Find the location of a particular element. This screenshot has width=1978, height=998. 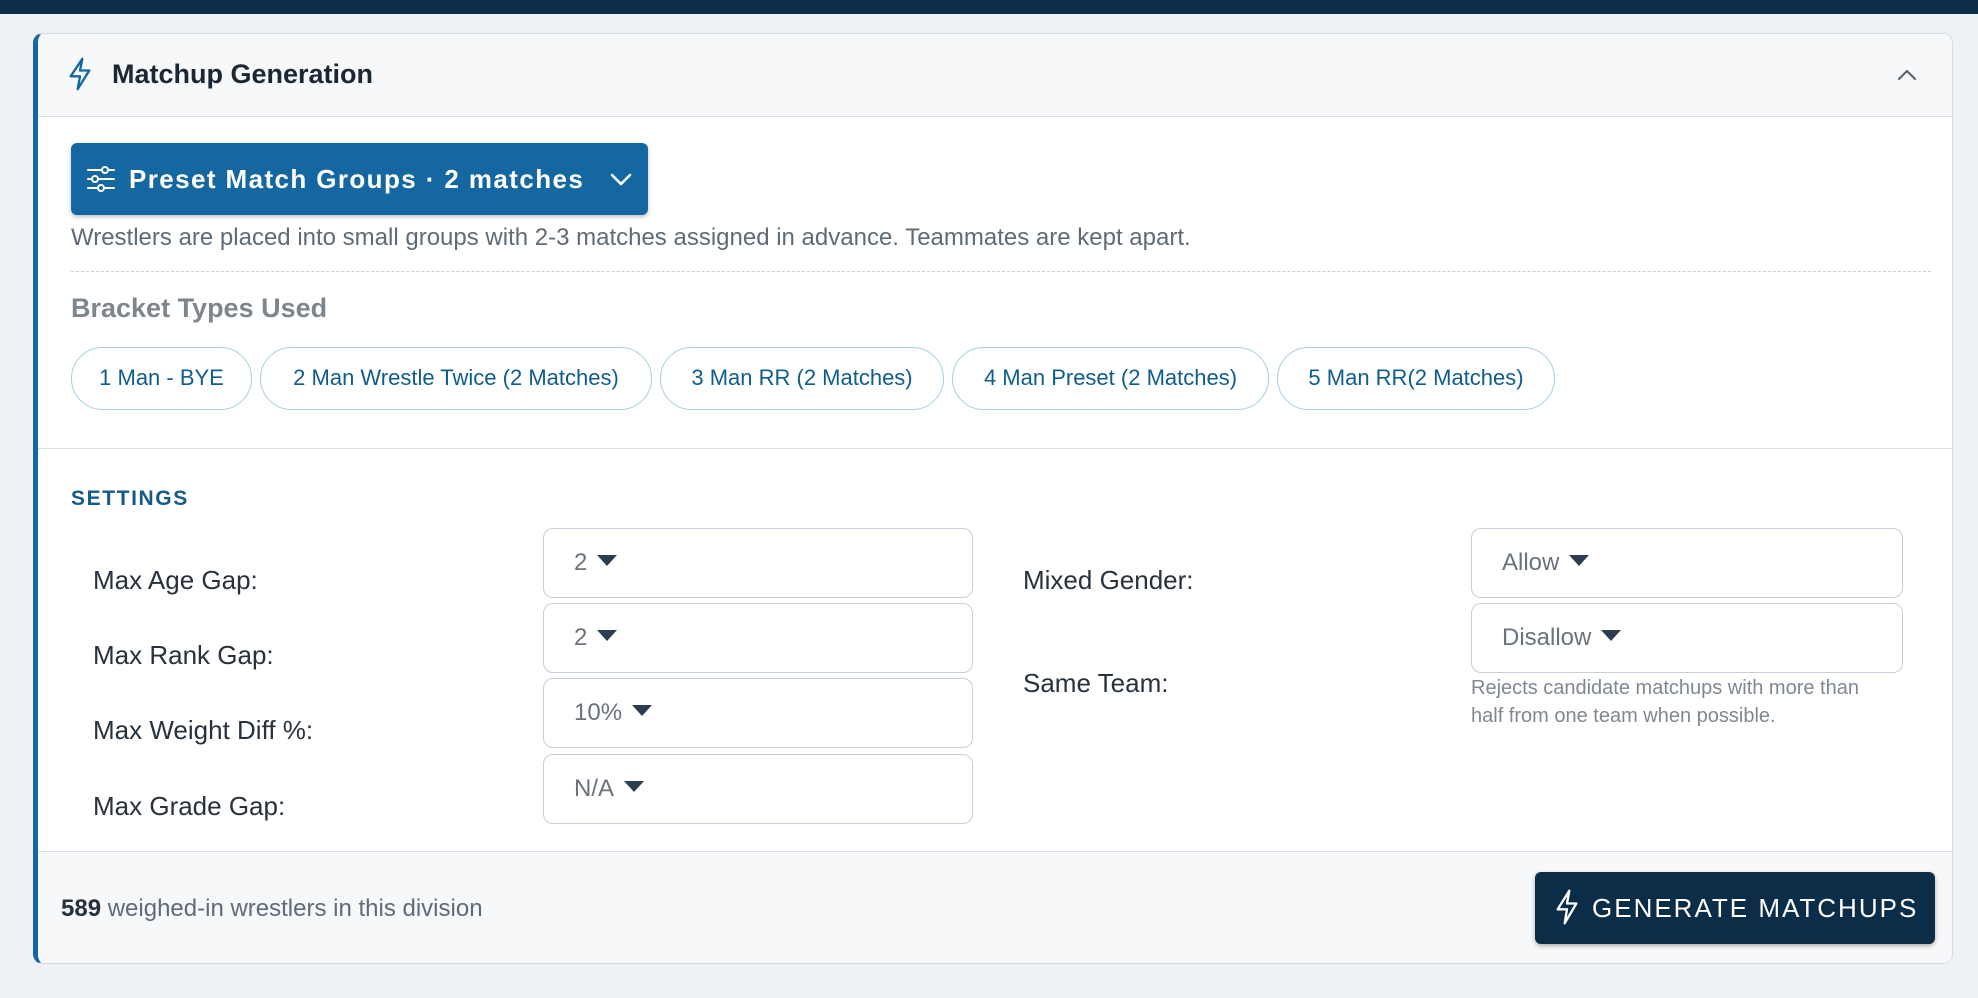

max-age-gap-label: Max Age Gap: is located at coordinates (175, 580).